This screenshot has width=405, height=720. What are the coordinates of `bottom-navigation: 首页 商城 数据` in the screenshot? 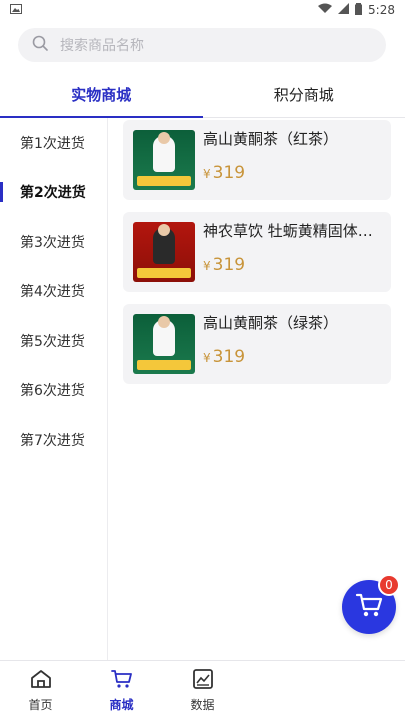 It's located at (202, 690).